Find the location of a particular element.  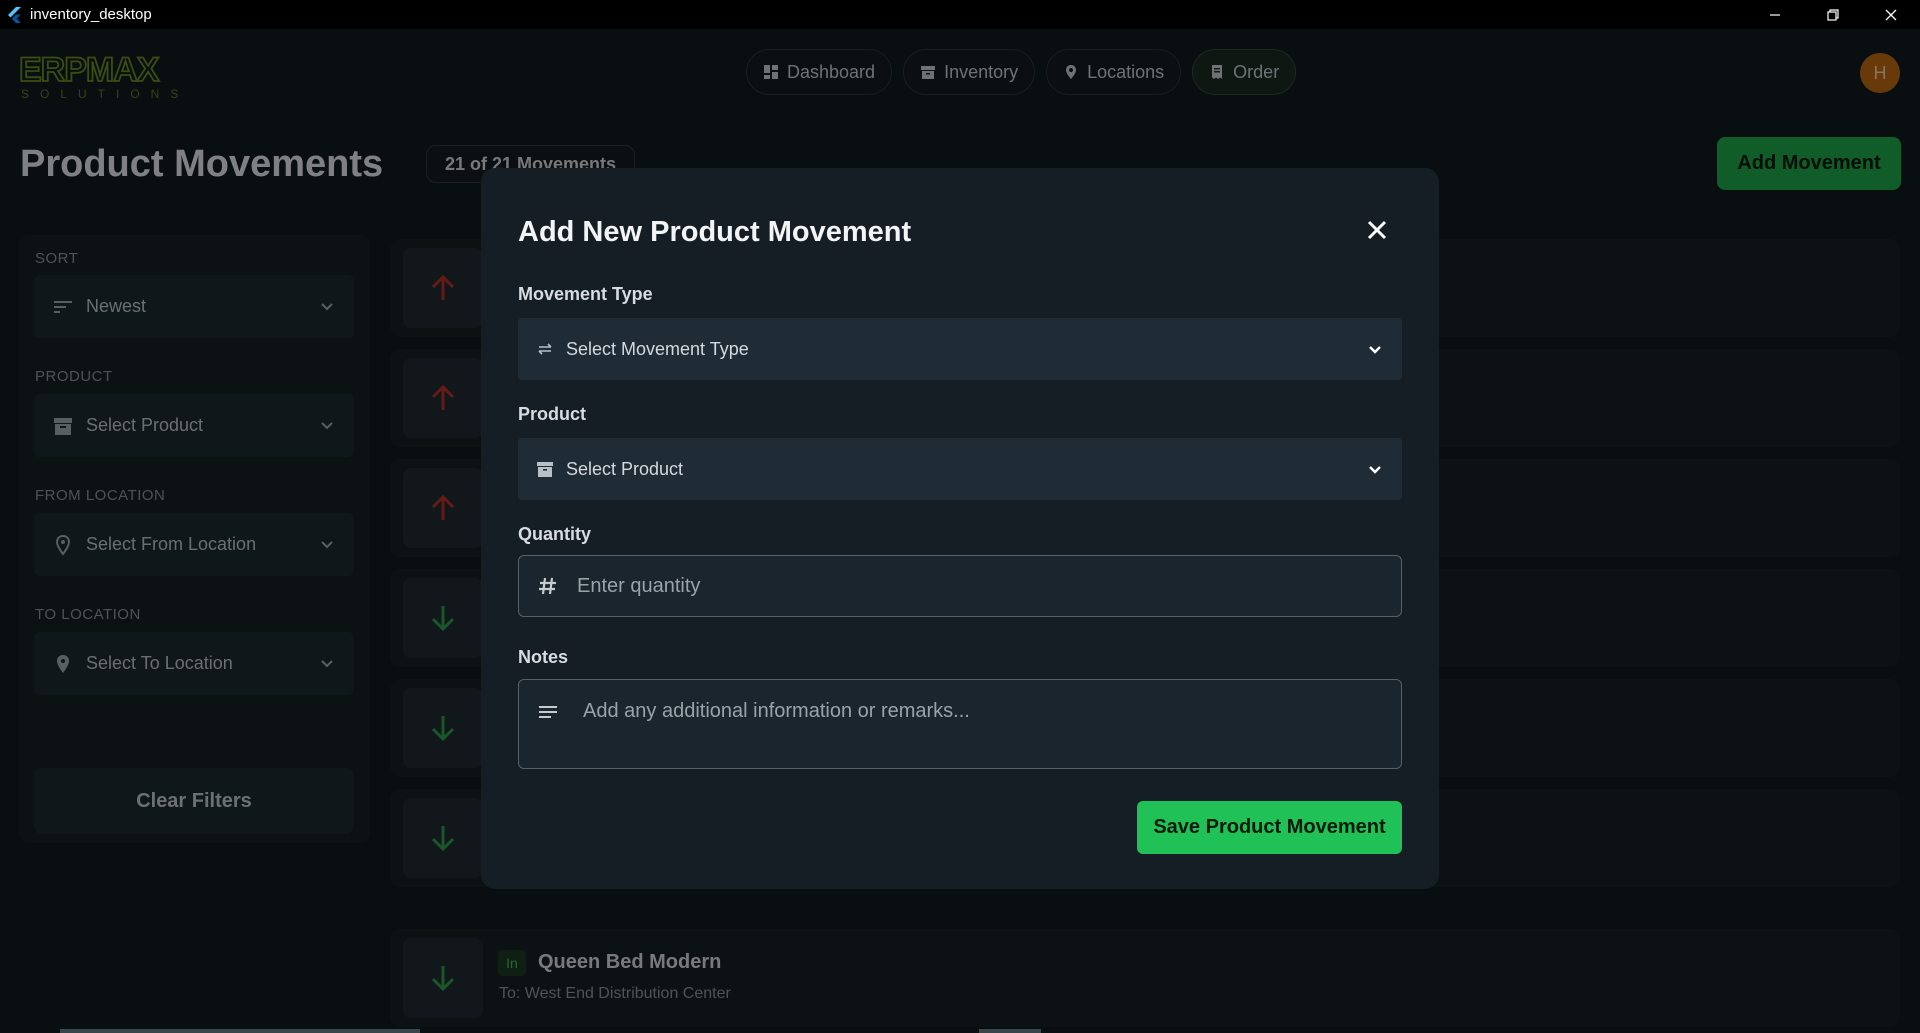

movement-type-label: Movement Type is located at coordinates (585, 294).